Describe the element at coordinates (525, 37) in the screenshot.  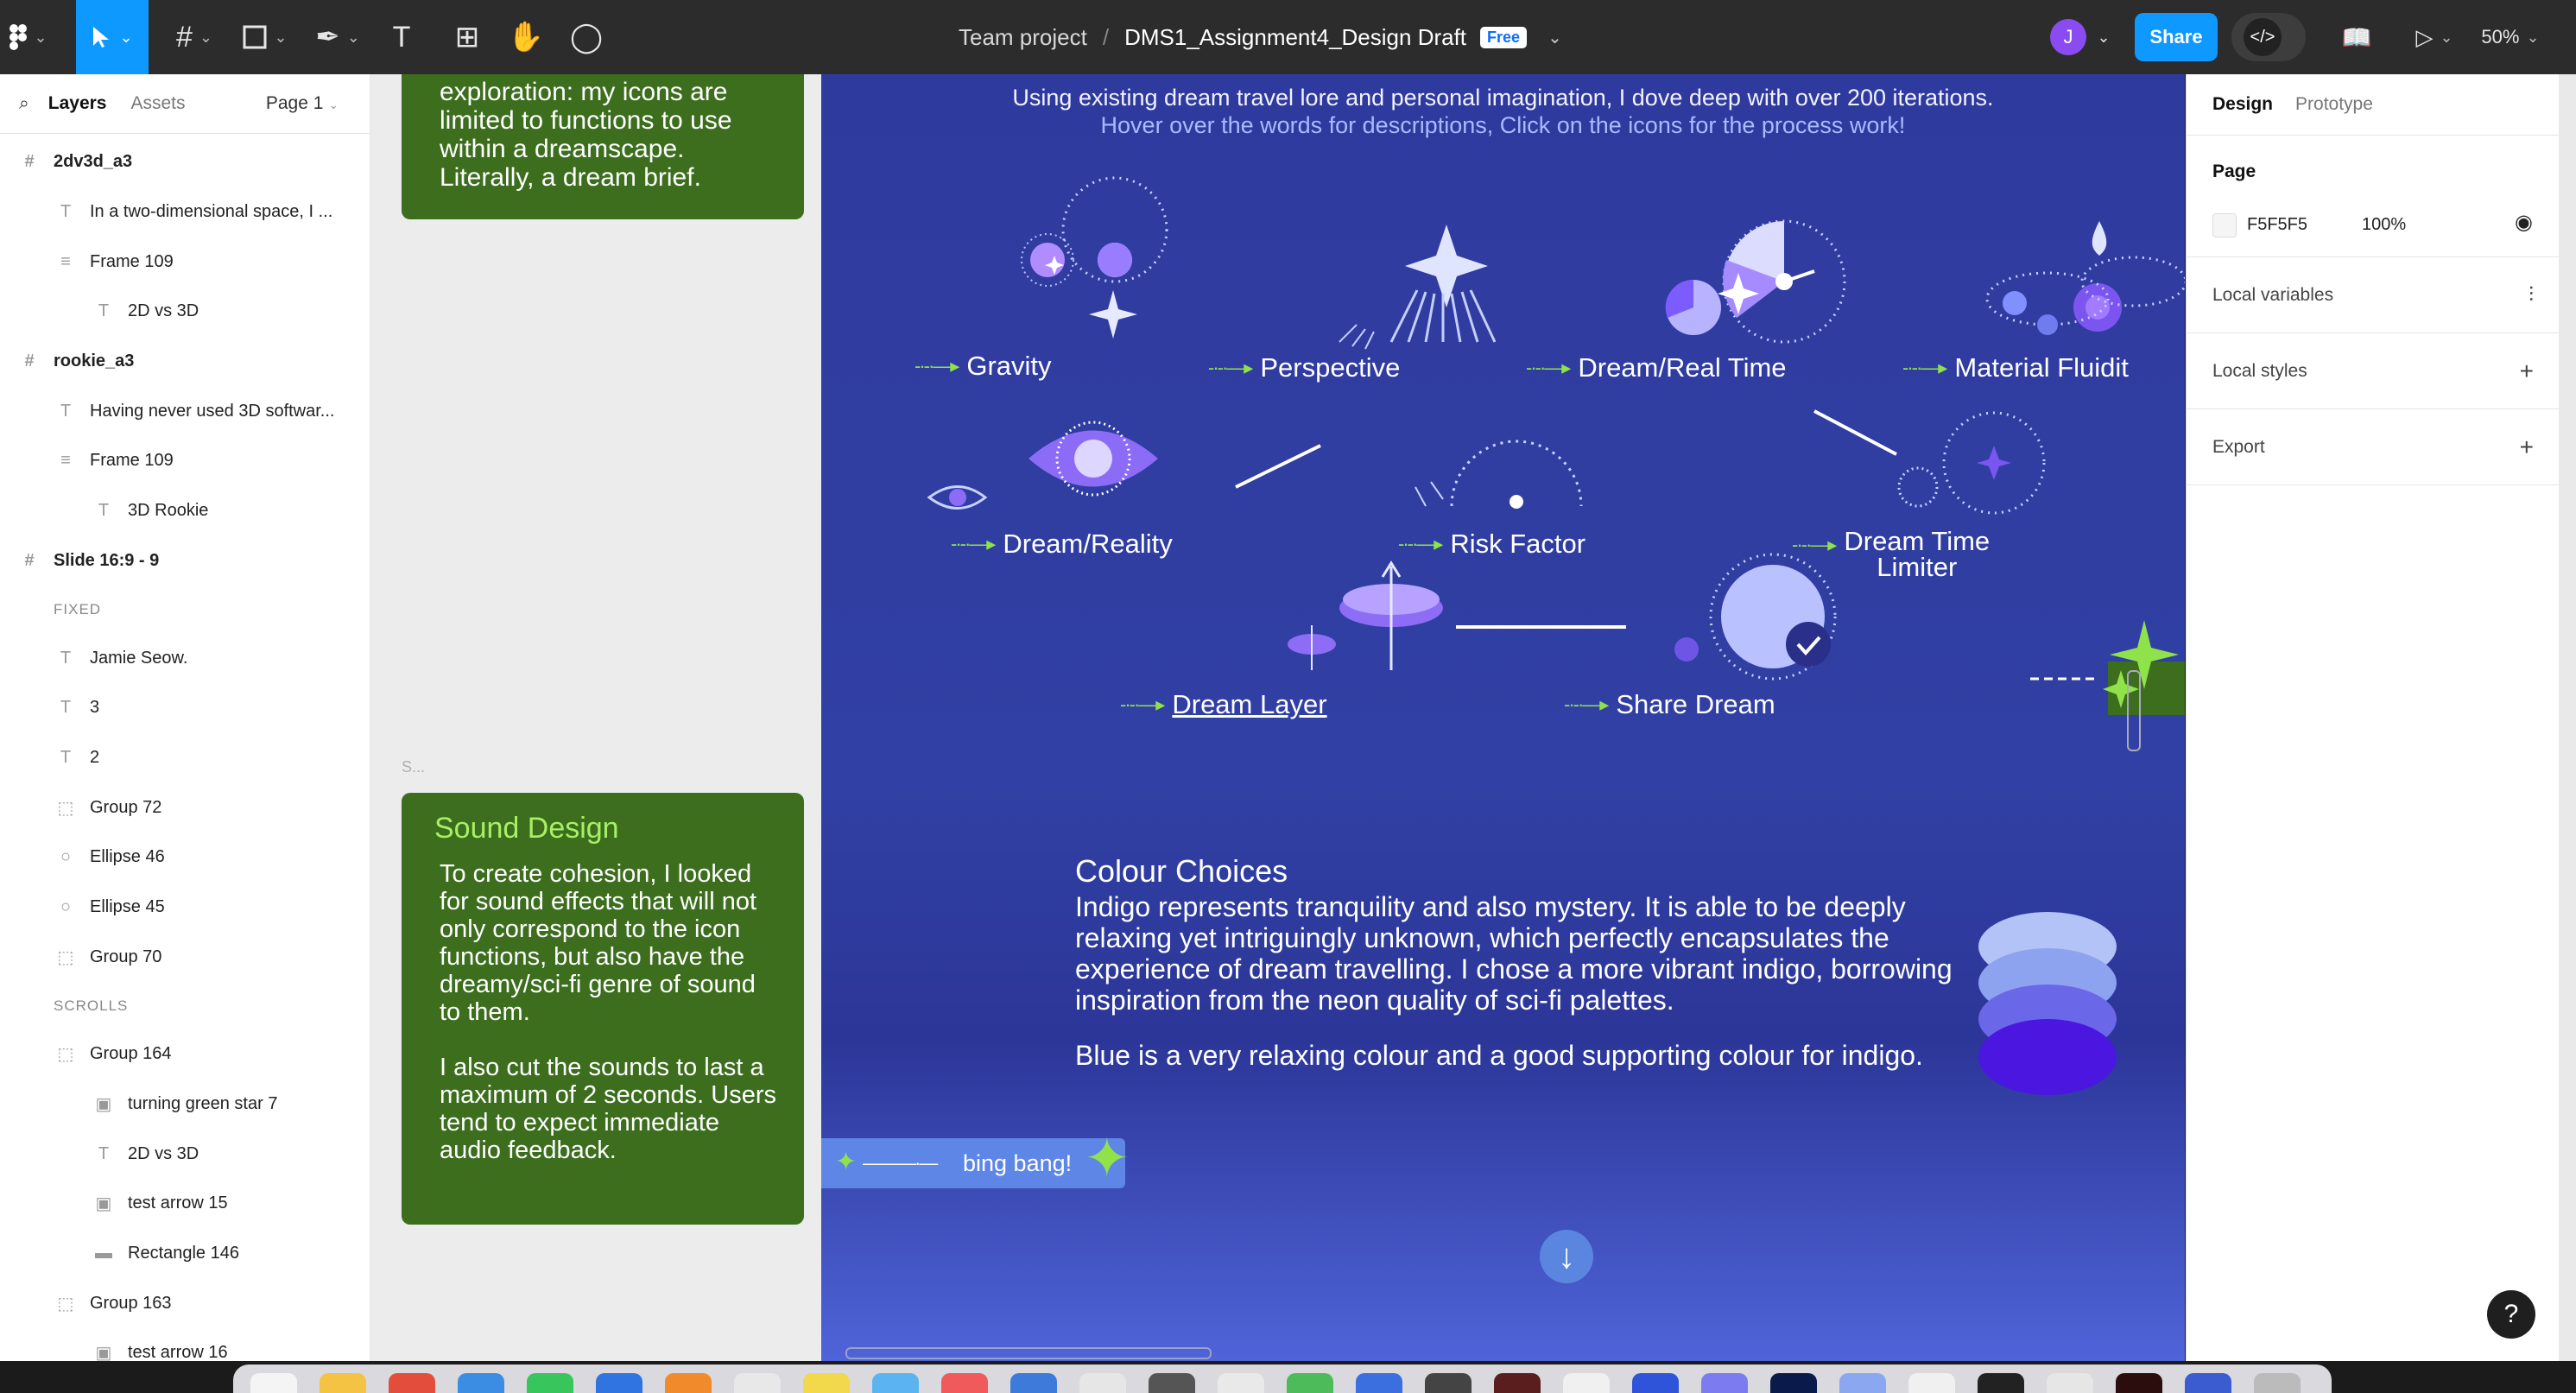
I see `hand-tool-button: ✋` at that location.